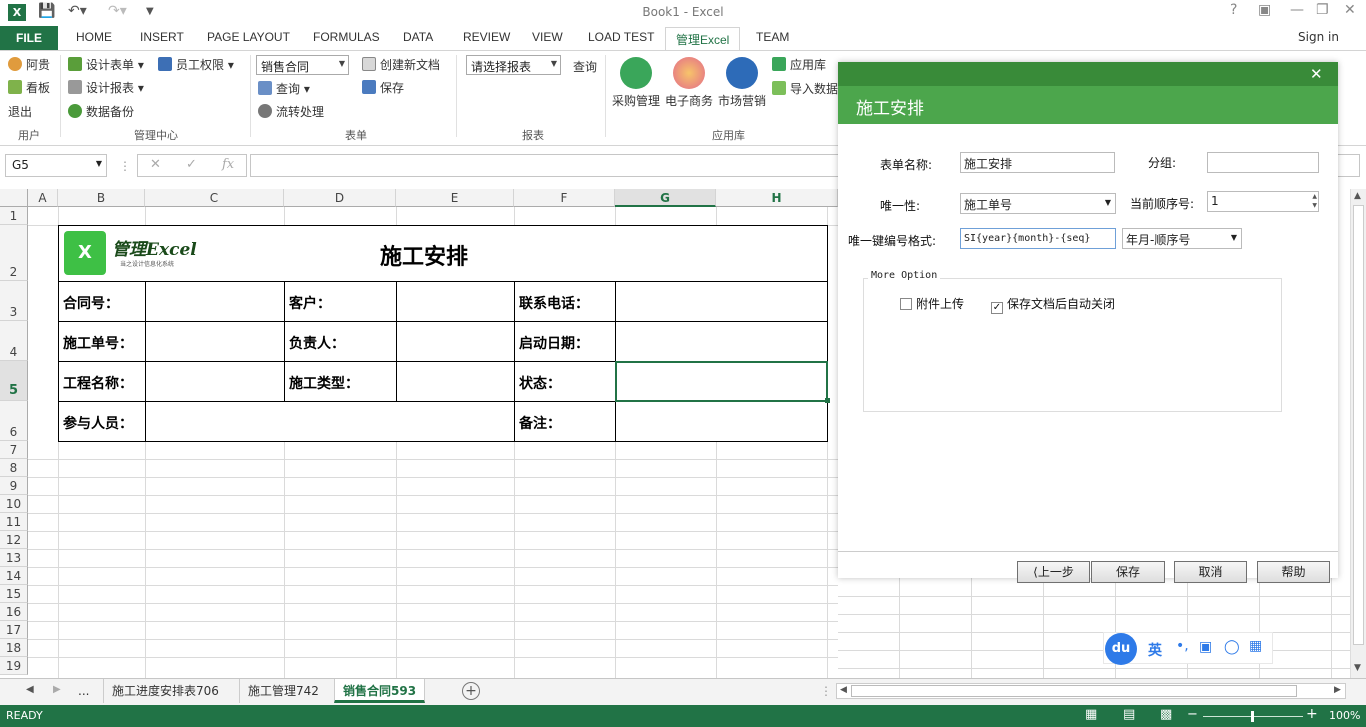 Image resolution: width=1366 pixels, height=727 pixels. I want to click on dashboard-button: 看板, so click(29, 87).